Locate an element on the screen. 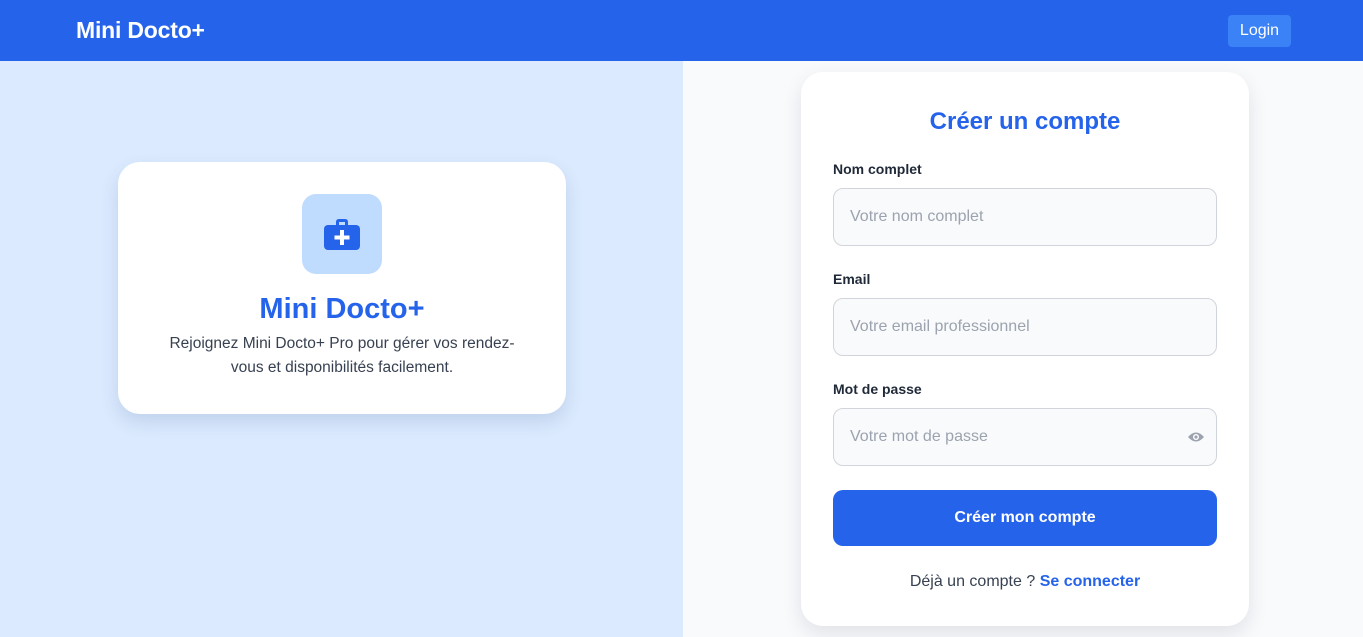 The width and height of the screenshot is (1363, 637). login-button: Login is located at coordinates (1259, 30).